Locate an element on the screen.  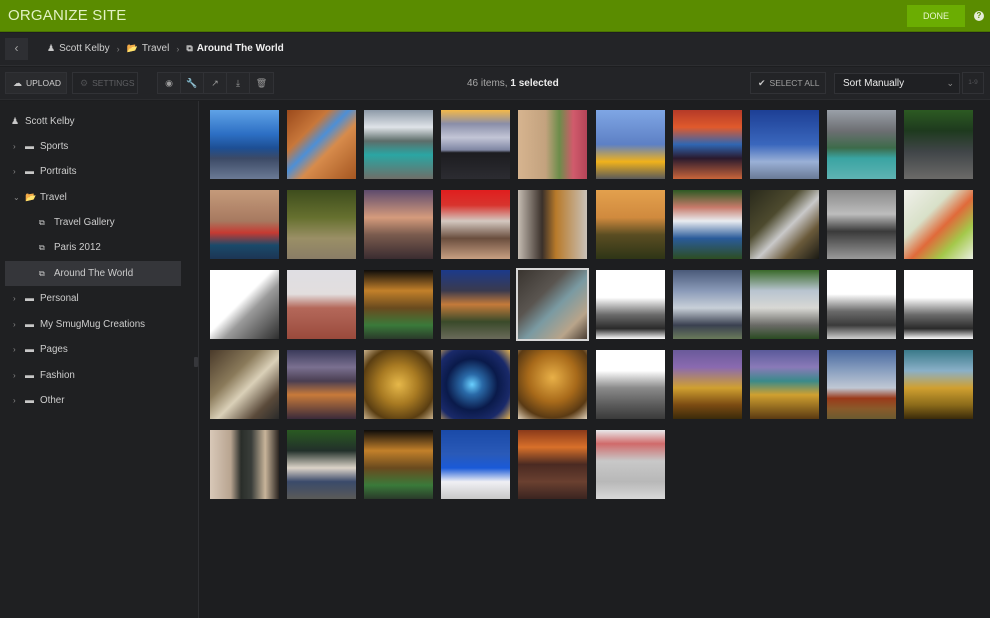
select-all-button: ✔ SELECT ALL is located at coordinates (788, 83).